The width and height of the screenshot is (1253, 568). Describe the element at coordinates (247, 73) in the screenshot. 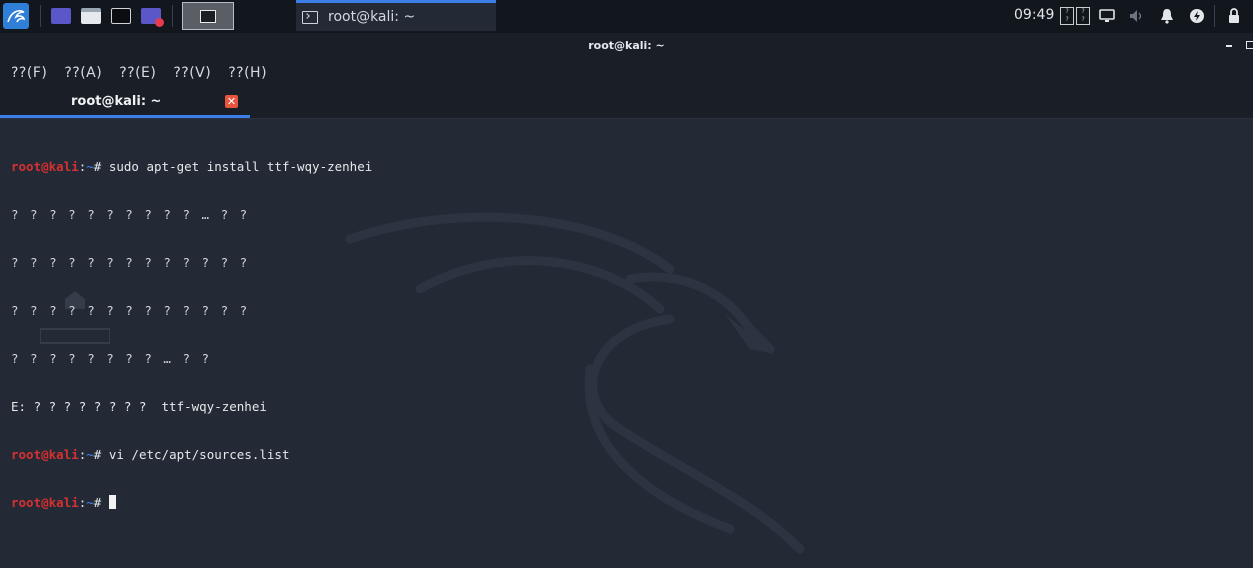

I see `menu-help: ??(H)` at that location.